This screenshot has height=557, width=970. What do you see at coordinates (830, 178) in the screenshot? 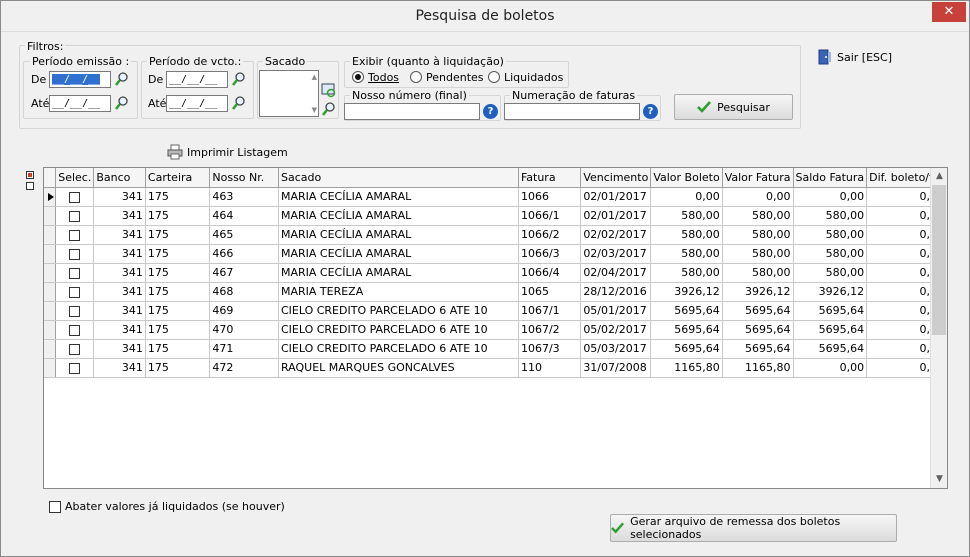
I see `grid-header-9: Saldo Fatura` at bounding box center [830, 178].